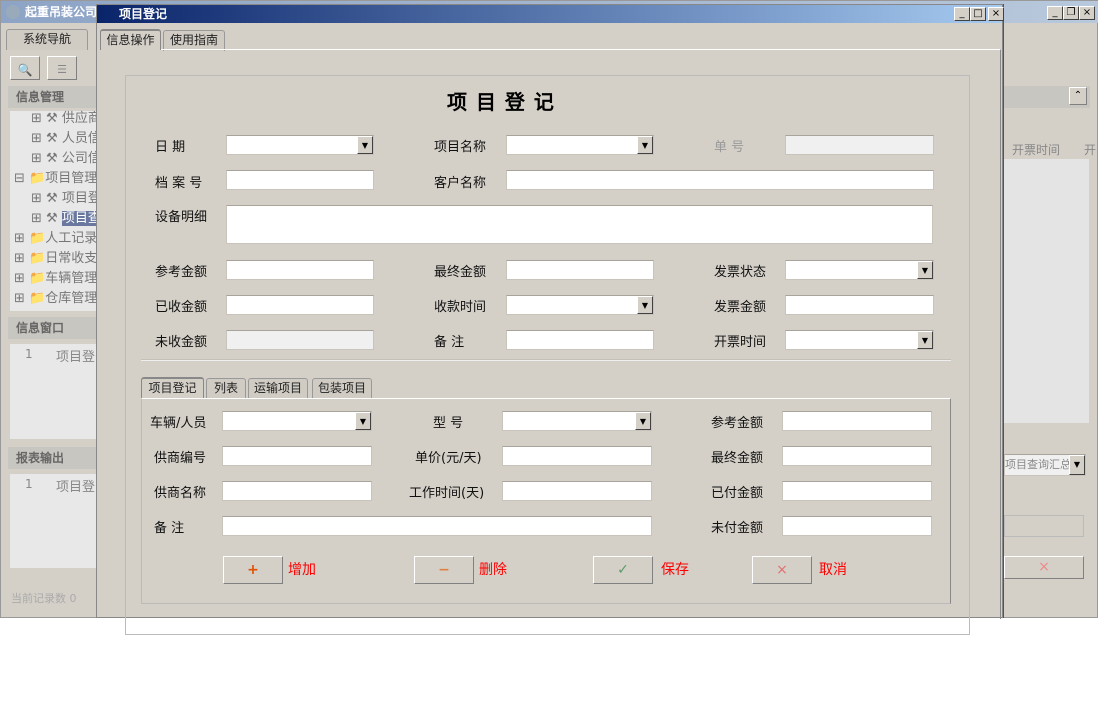  I want to click on bg-cancel-button: ×, so click(1044, 567).